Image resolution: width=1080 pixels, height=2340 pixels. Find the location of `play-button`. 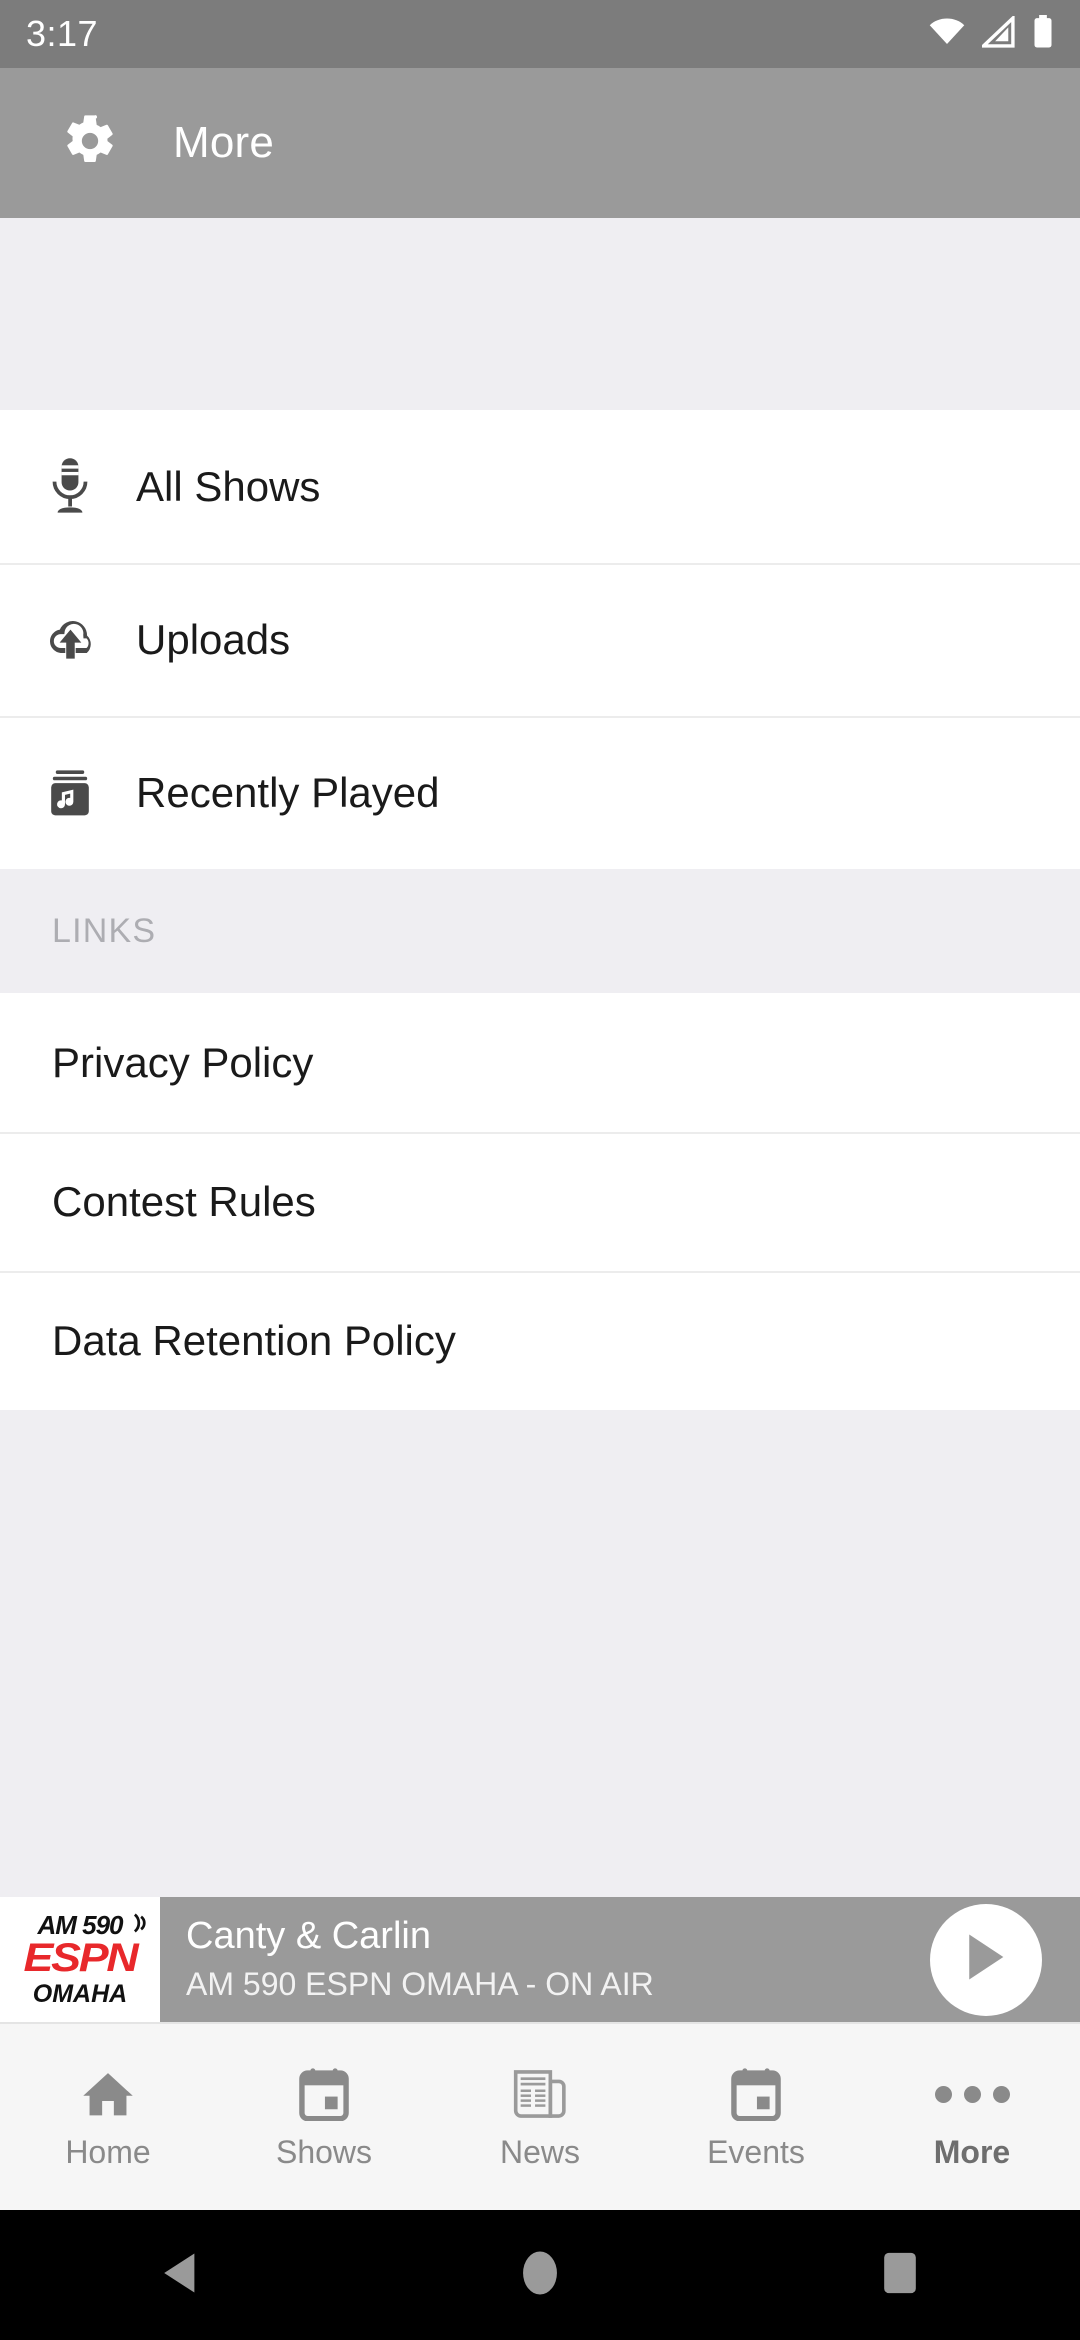

play-button is located at coordinates (986, 1959).